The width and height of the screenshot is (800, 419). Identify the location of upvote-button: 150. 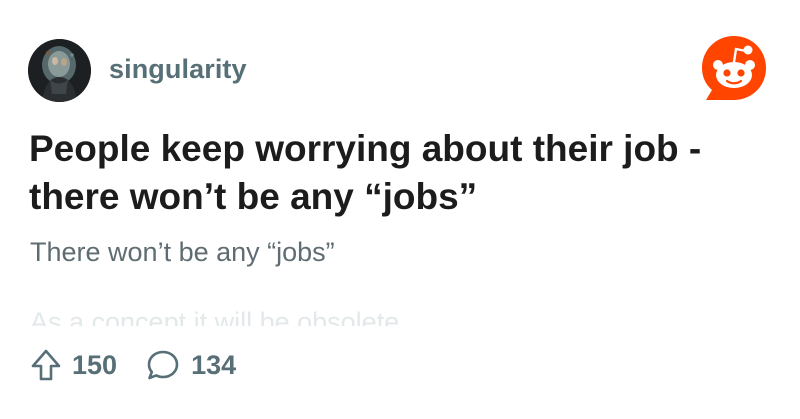
(73, 365).